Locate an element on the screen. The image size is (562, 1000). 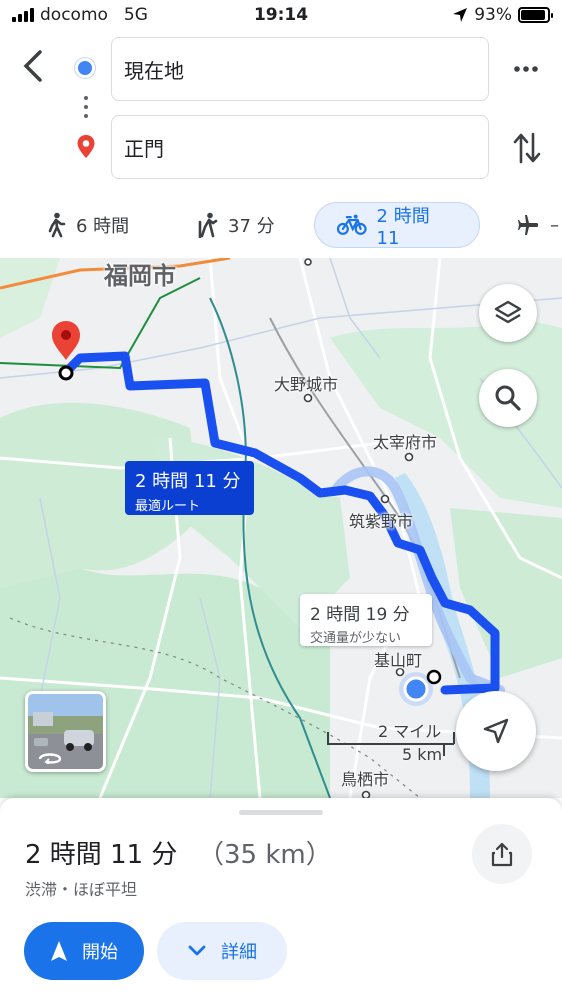
origin-dot-icon is located at coordinates (85, 68).